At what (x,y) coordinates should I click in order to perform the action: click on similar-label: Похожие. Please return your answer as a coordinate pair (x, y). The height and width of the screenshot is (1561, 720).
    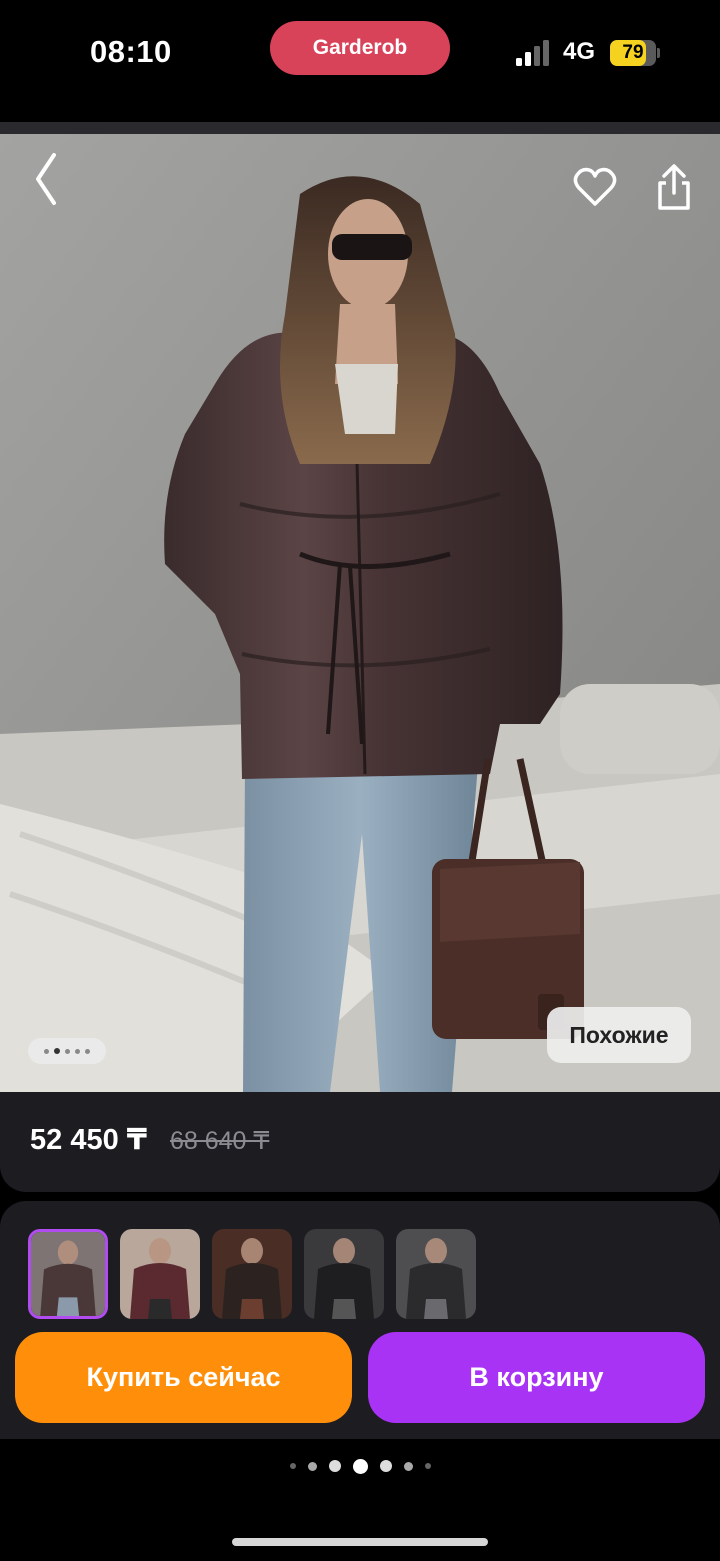
    Looking at the image, I should click on (619, 1034).